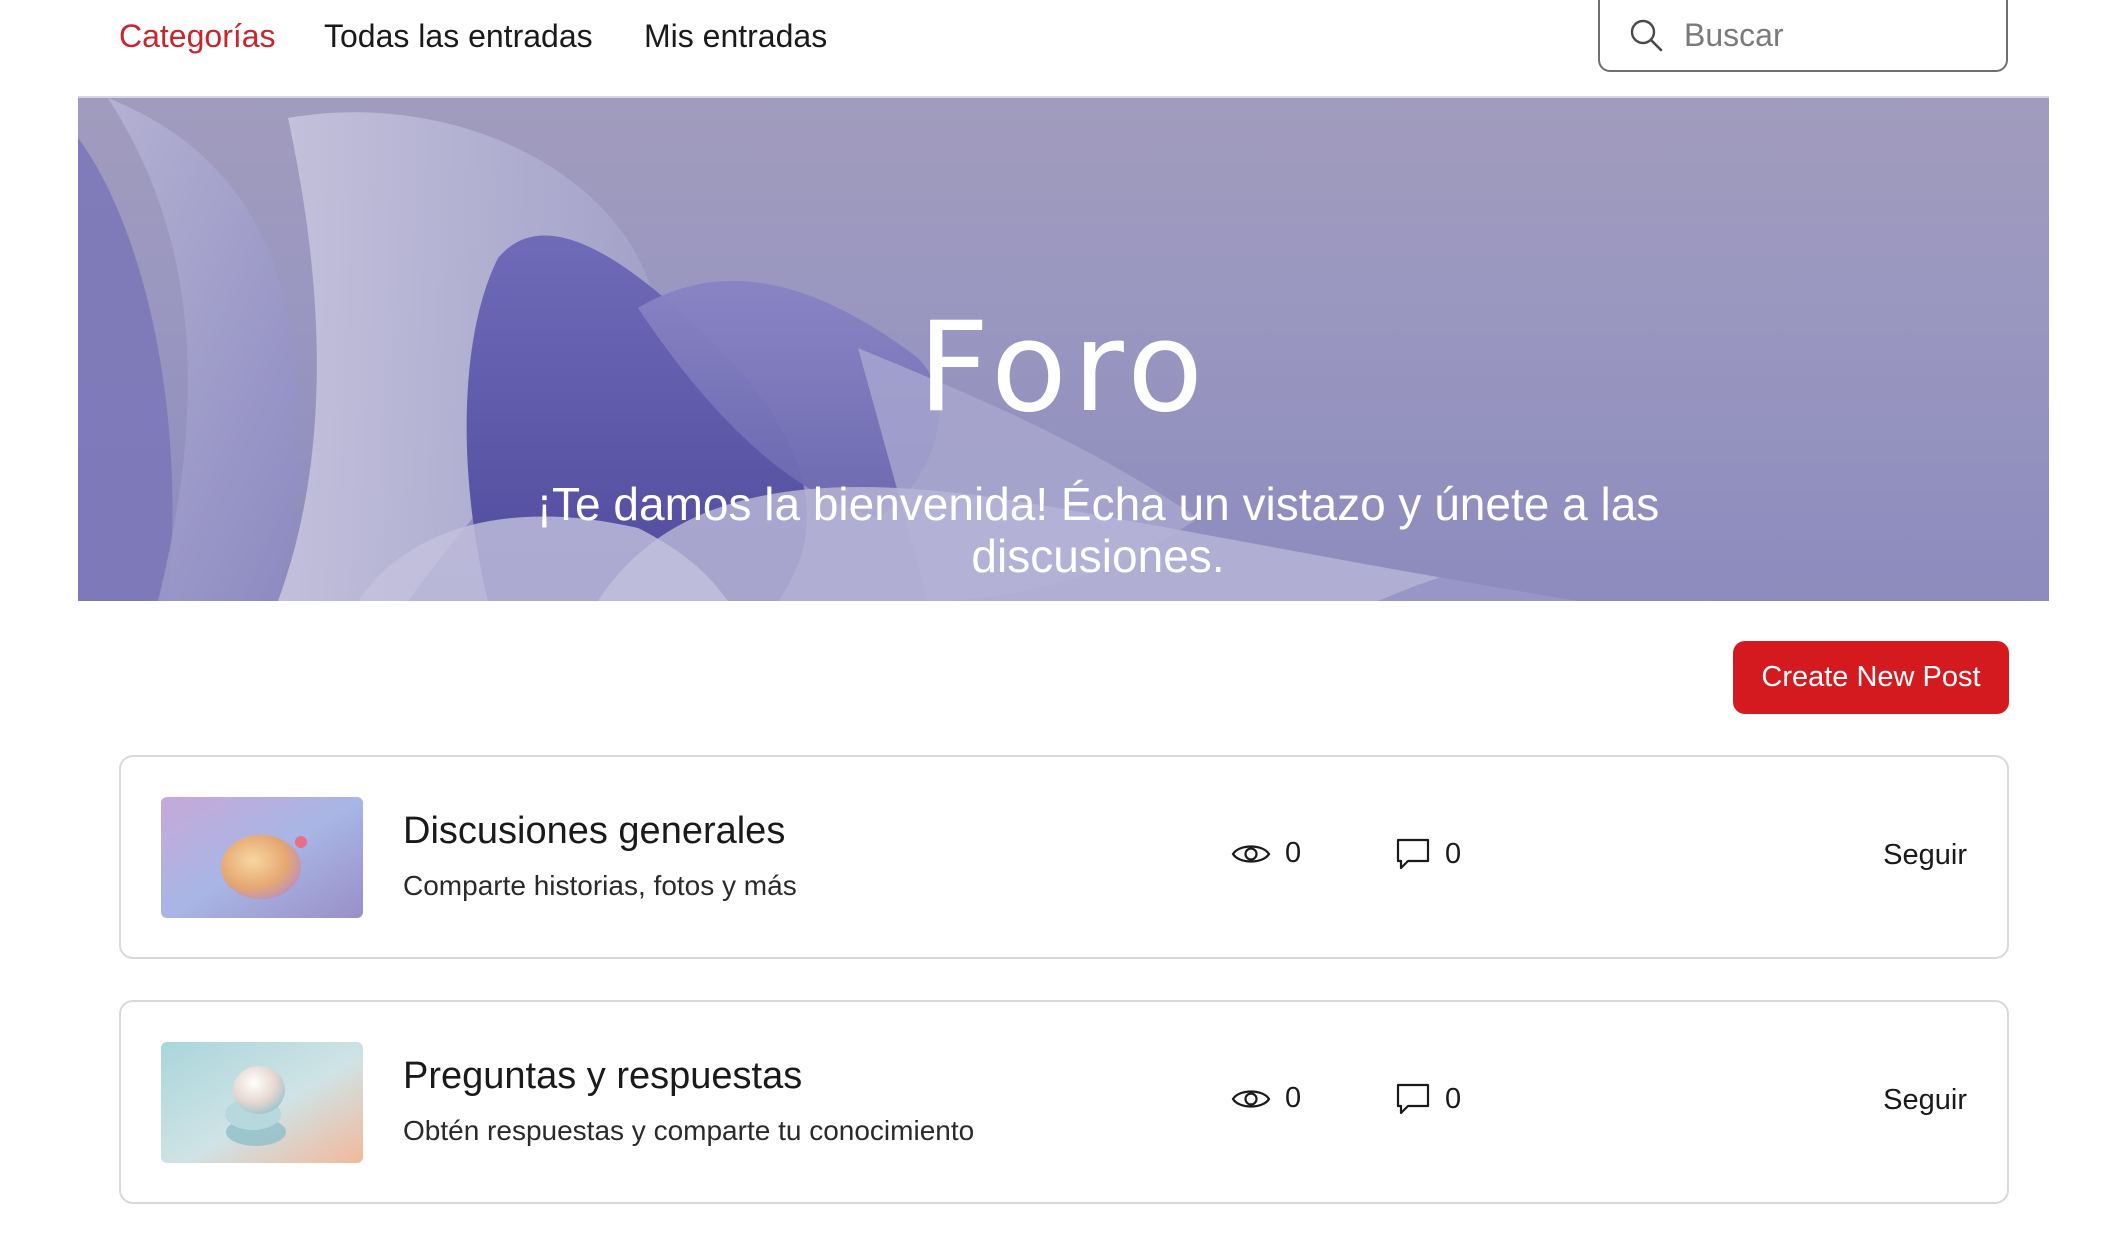 The image size is (2106, 1254). I want to click on nav-item-categorias: Categorías, so click(197, 36).